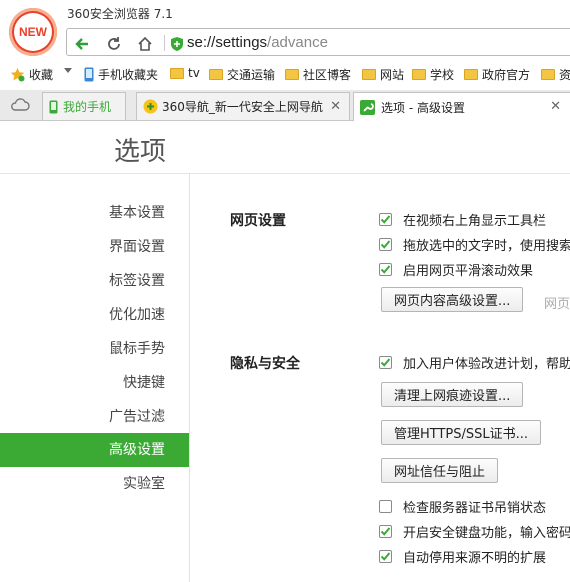 The image size is (570, 582). I want to click on option-disable-unknown-extensions: 自动停用来源不明的扩展, so click(462, 556).